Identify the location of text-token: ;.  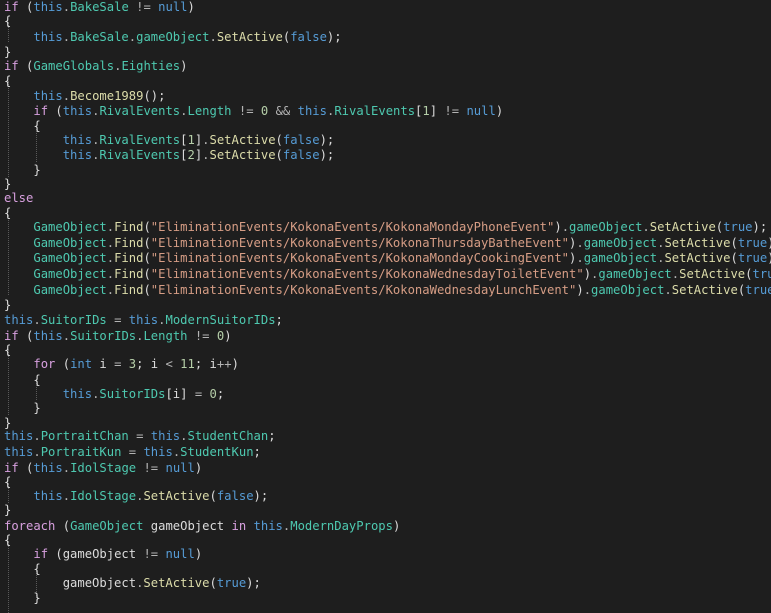
(279, 320).